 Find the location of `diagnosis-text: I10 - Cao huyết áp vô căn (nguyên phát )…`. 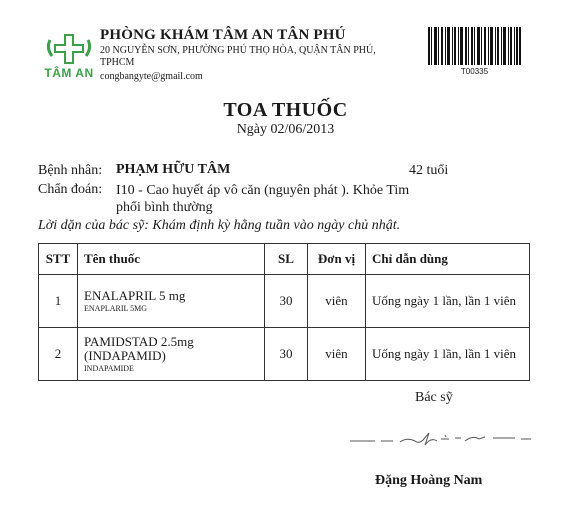

diagnosis-text: I10 - Cao huyết áp vô căn (nguyên phát )… is located at coordinates (263, 199).